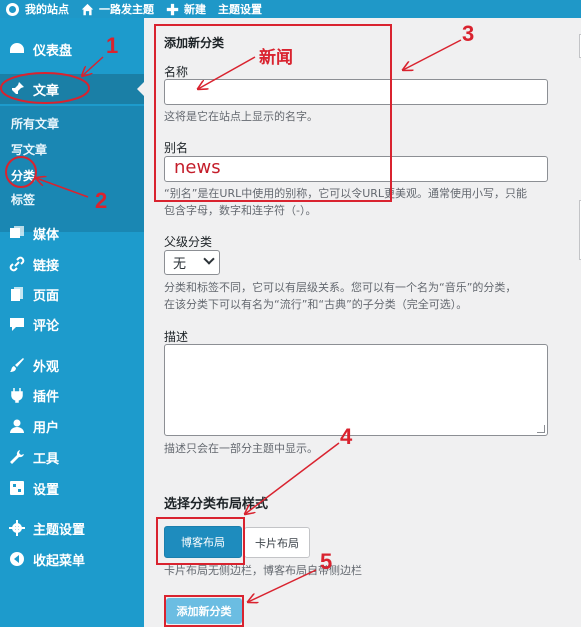 The width and height of the screenshot is (581, 627). Describe the element at coordinates (276, 58) in the screenshot. I see `annotation-name-hint: 新闻` at that location.